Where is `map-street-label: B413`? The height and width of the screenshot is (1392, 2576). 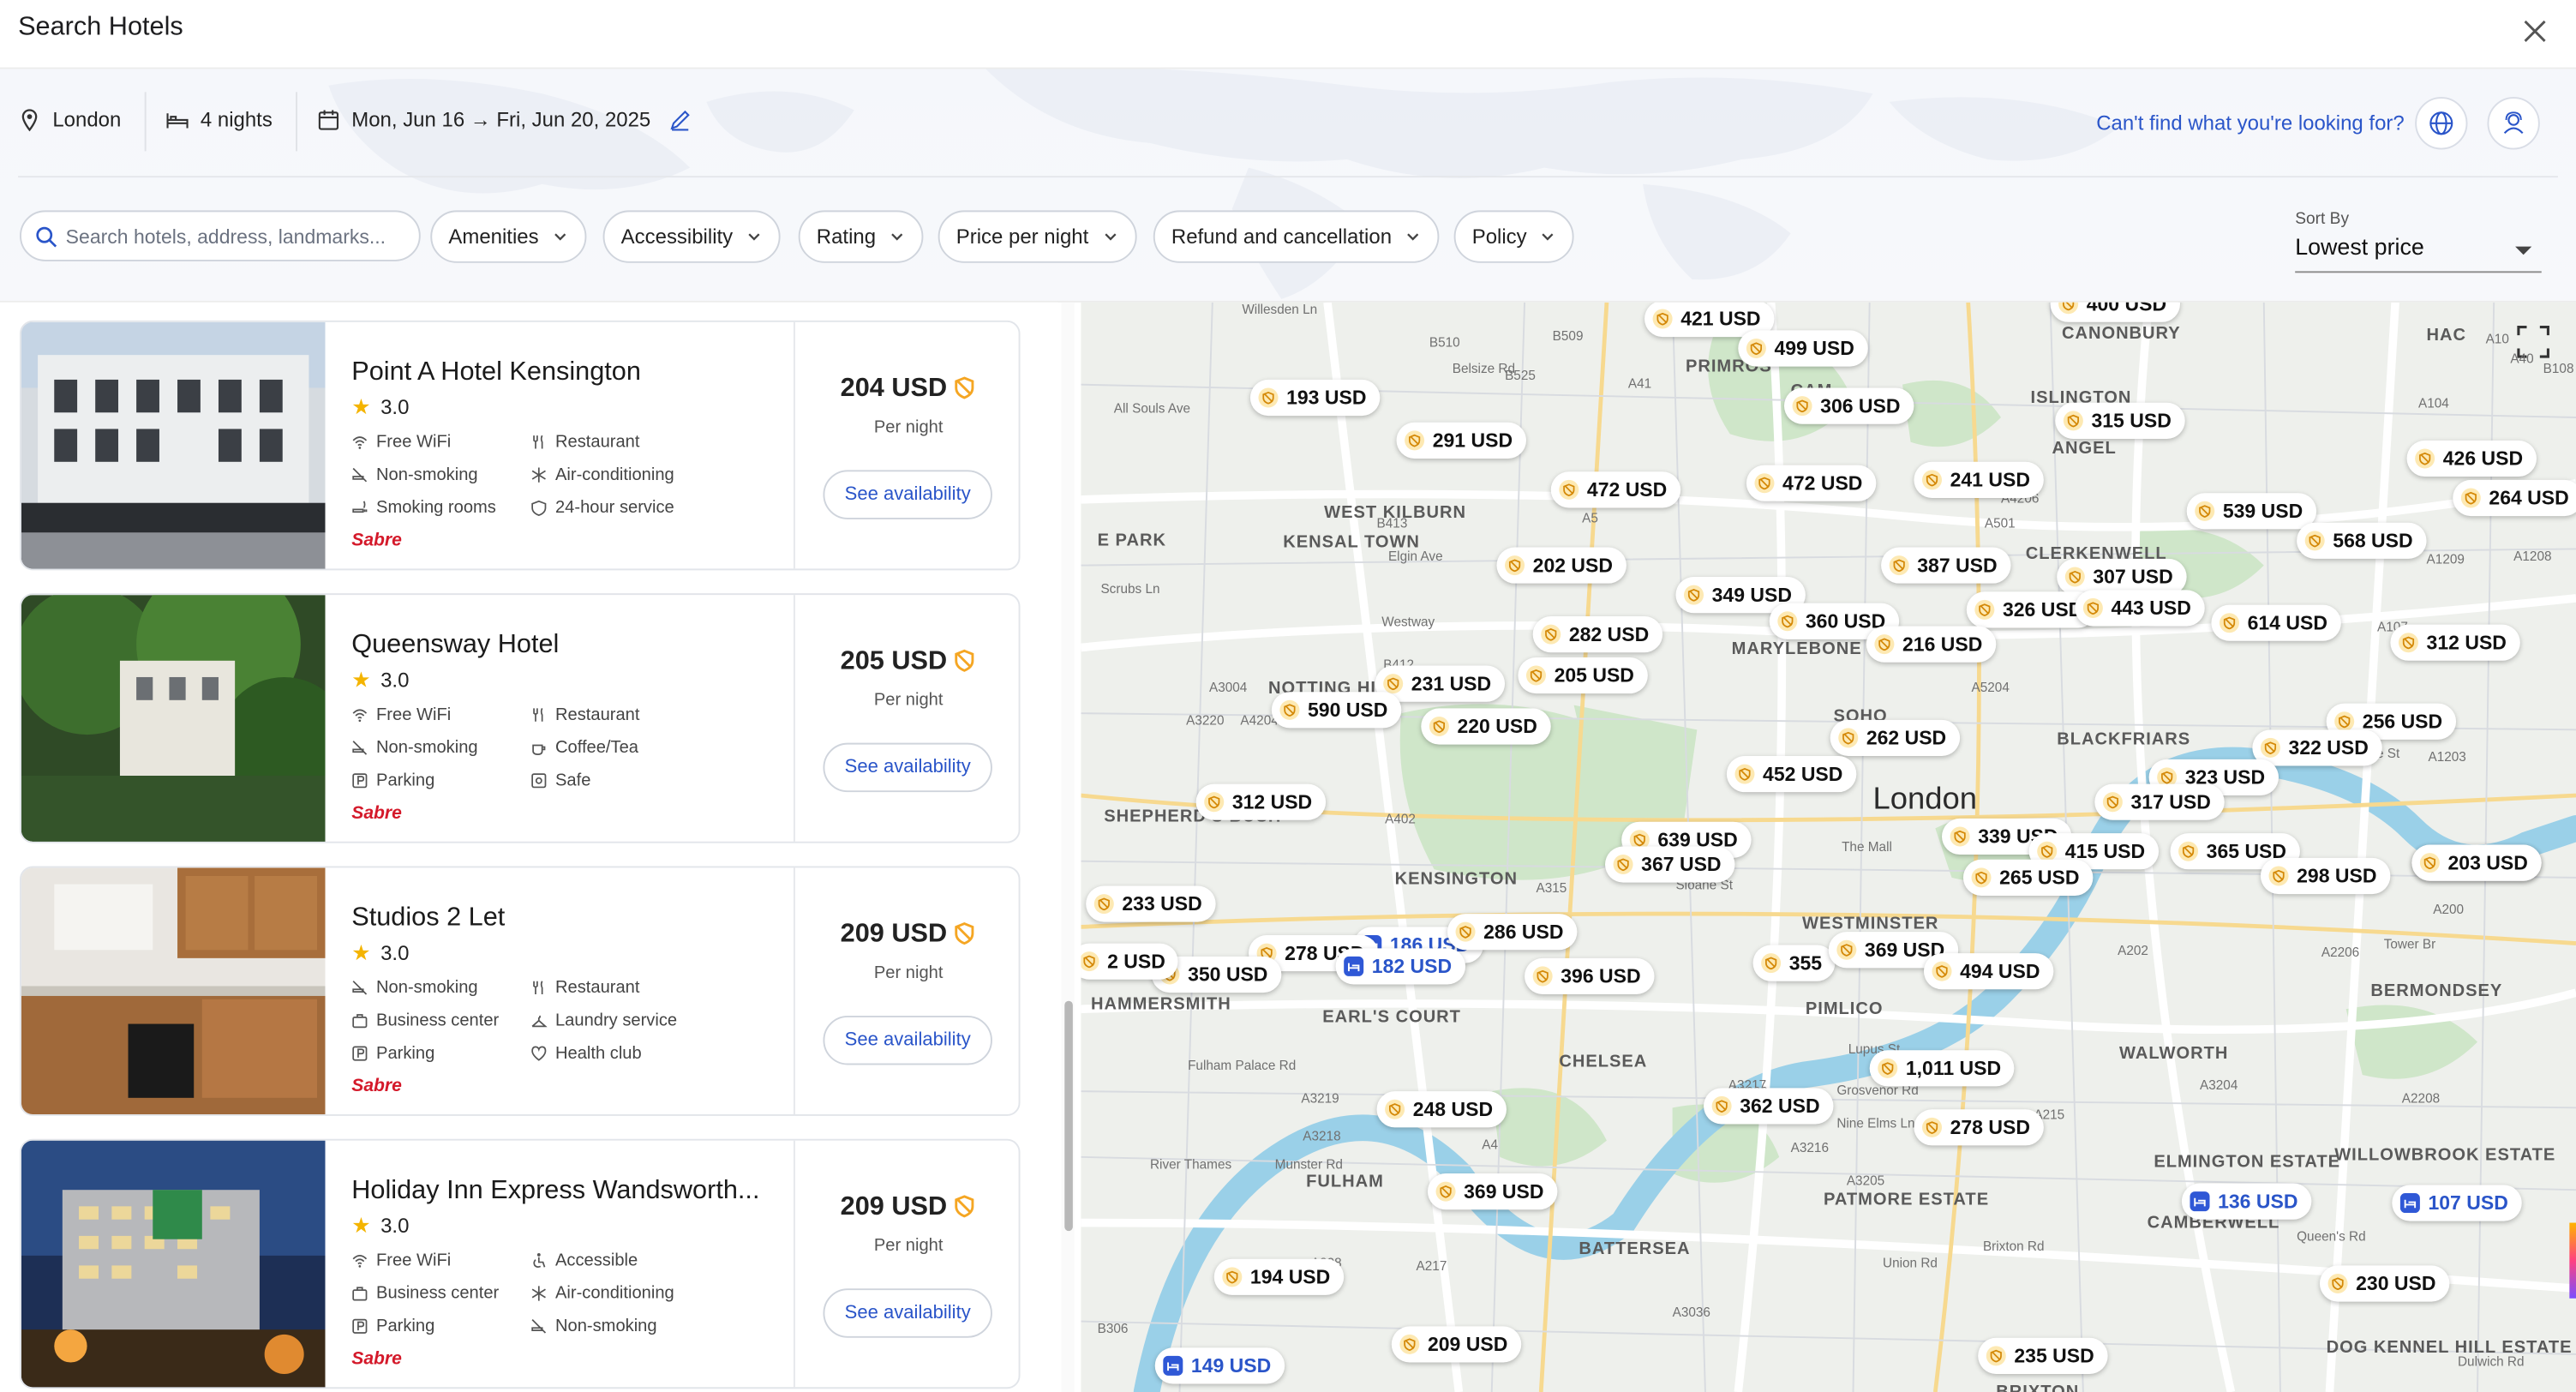
map-street-label: B413 is located at coordinates (1392, 523).